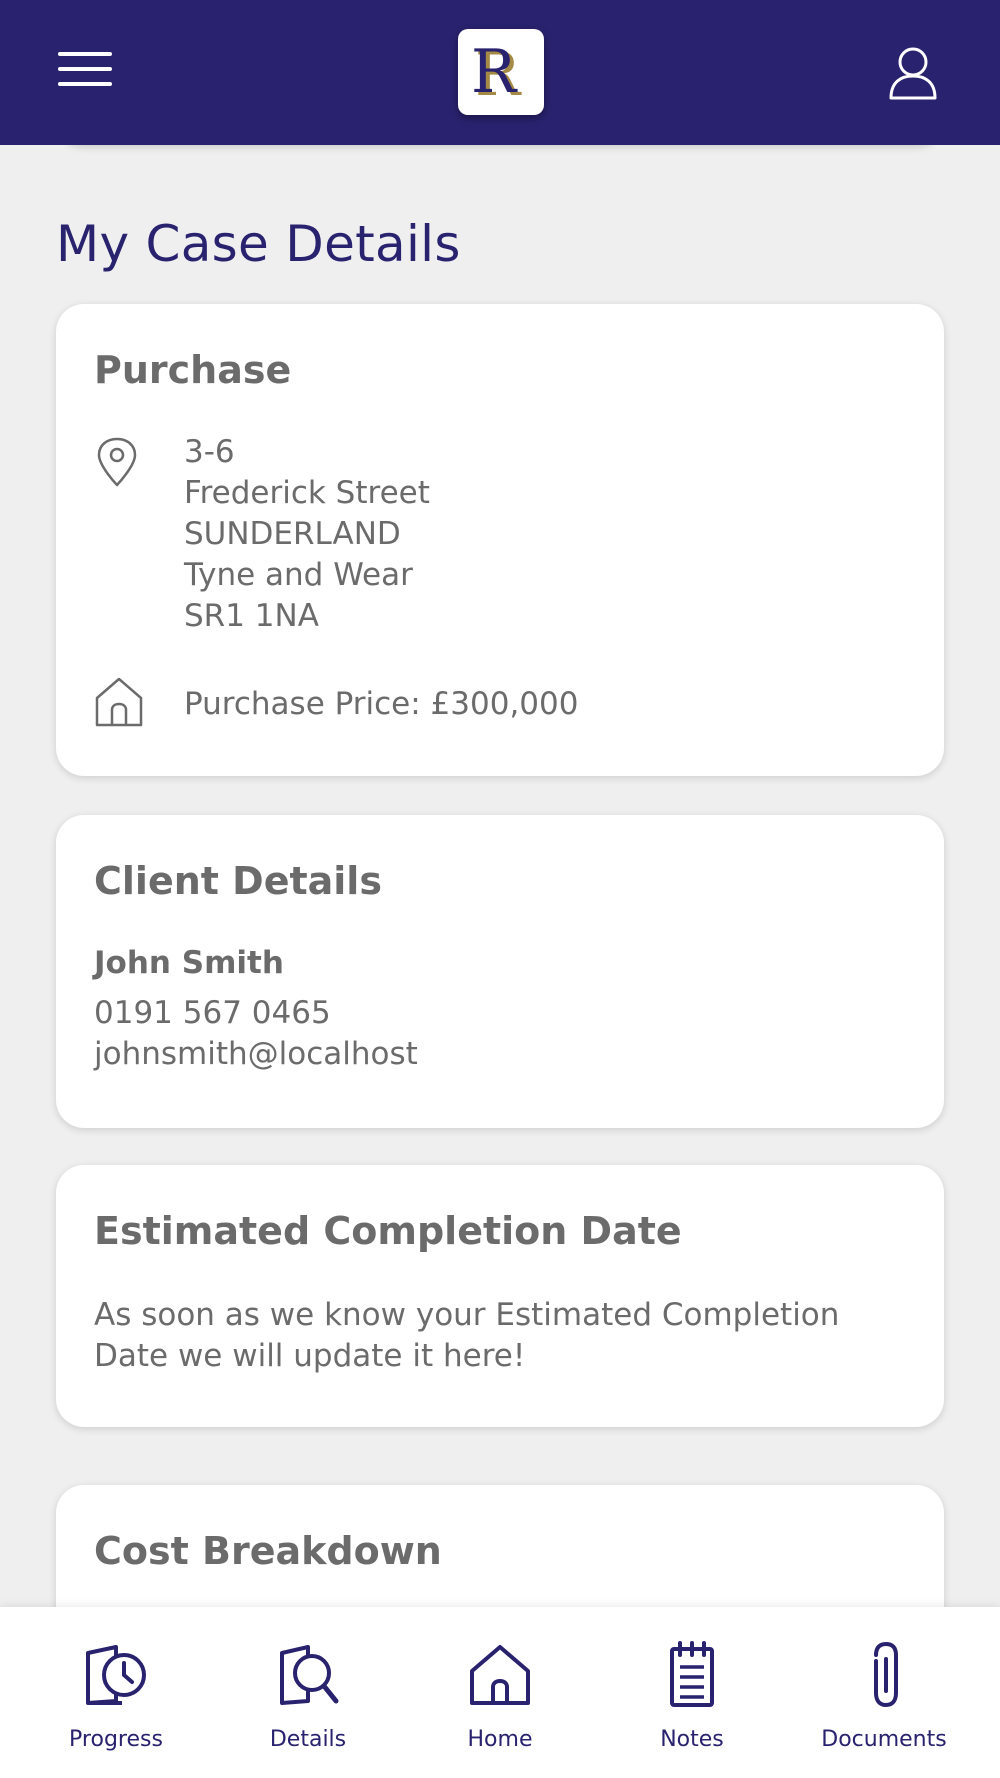  What do you see at coordinates (913, 73) in the screenshot?
I see `user-profile-icon` at bounding box center [913, 73].